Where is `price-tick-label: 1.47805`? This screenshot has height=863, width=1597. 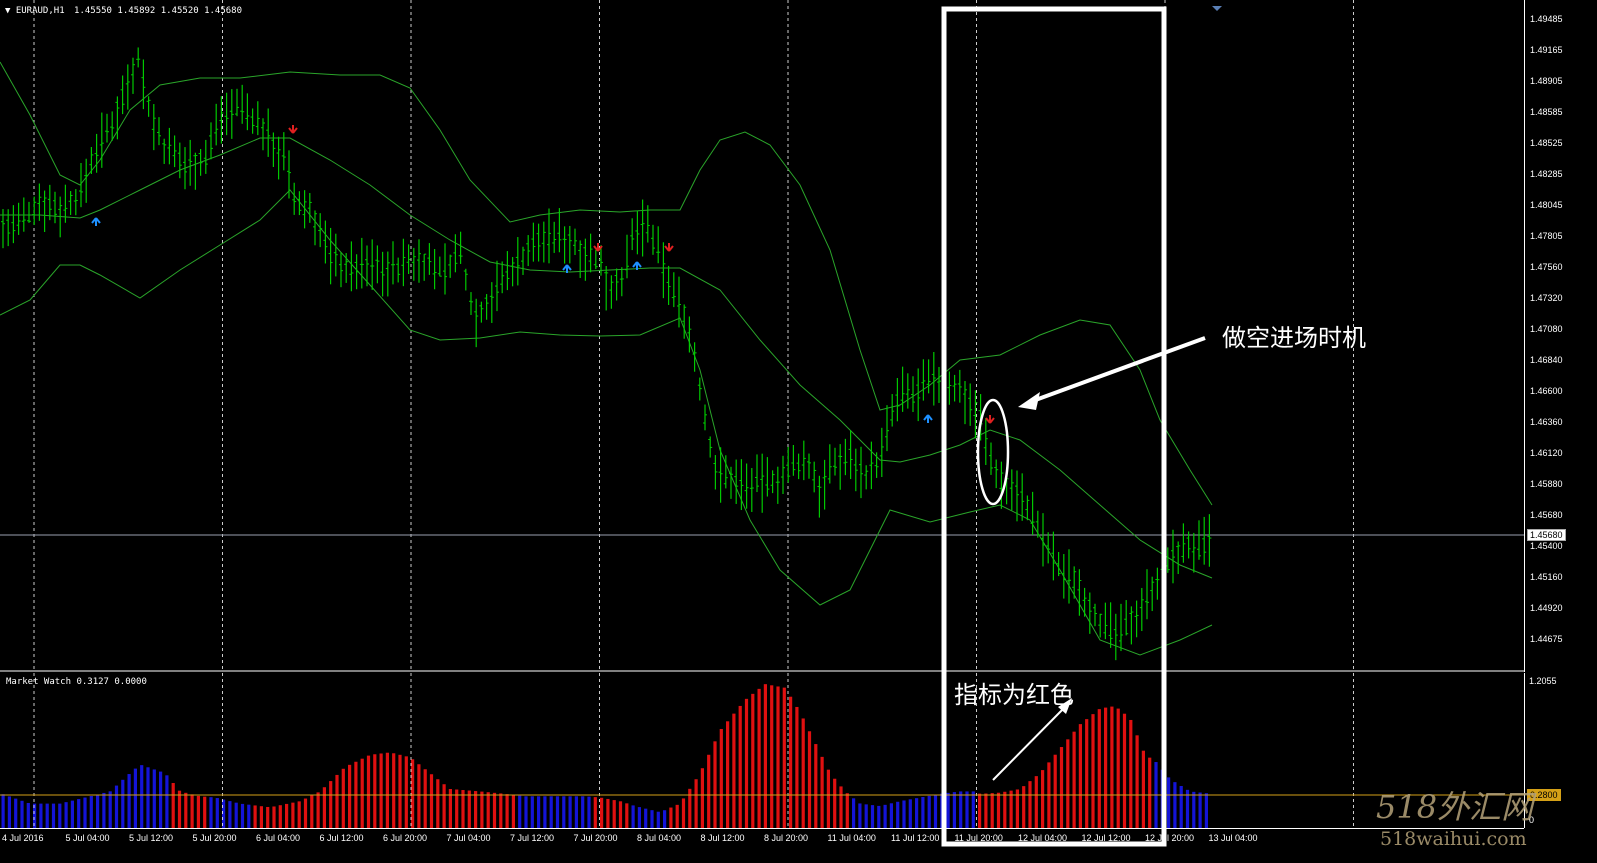
price-tick-label: 1.47805 is located at coordinates (1546, 236).